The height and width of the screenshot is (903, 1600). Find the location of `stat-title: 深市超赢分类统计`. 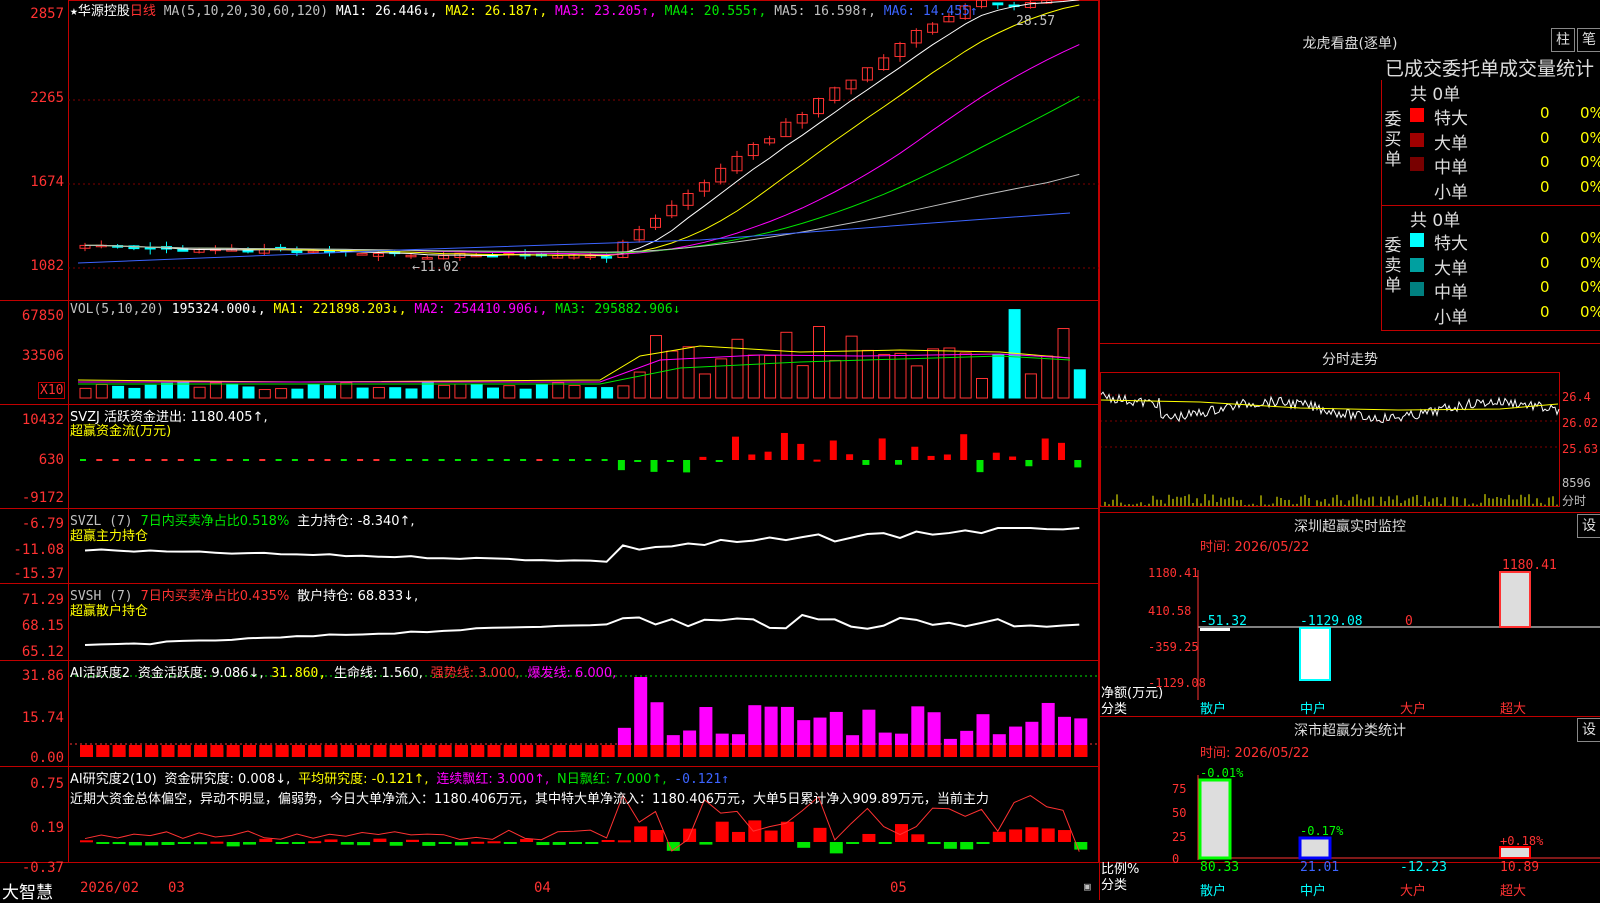

stat-title: 深市超赢分类统计 is located at coordinates (1350, 731).